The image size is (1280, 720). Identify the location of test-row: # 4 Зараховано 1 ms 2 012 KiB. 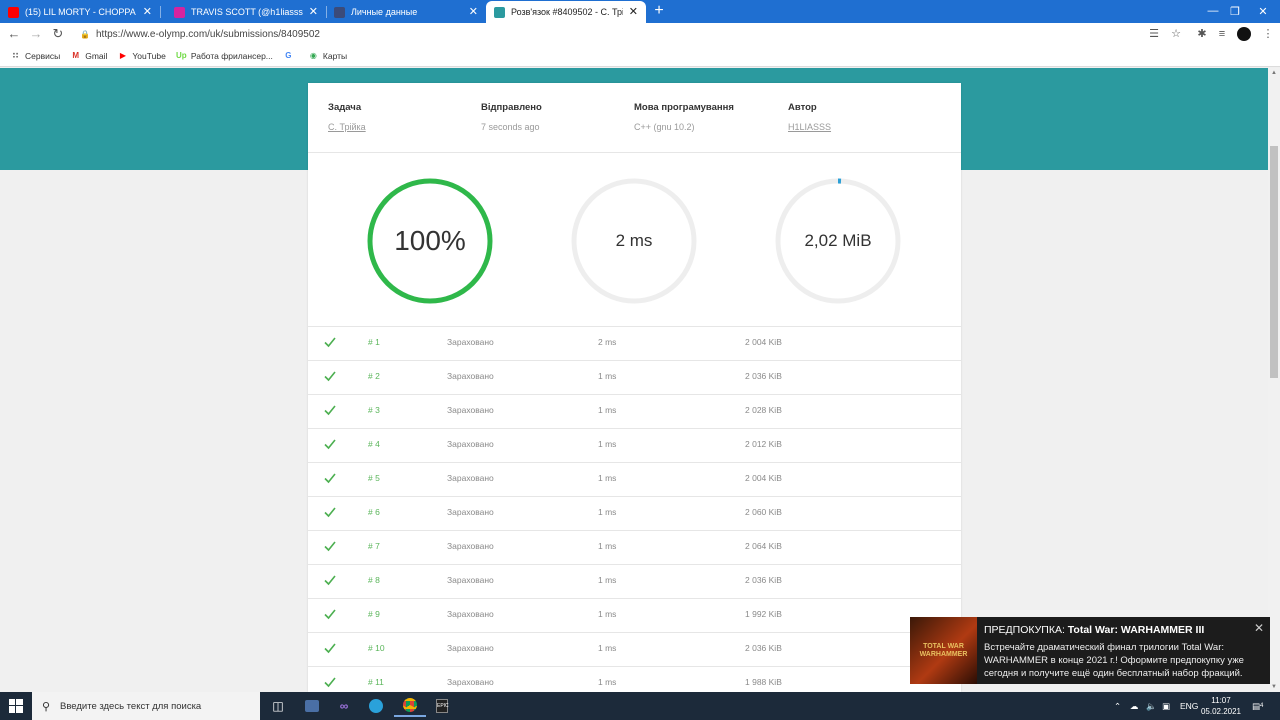
(634, 446).